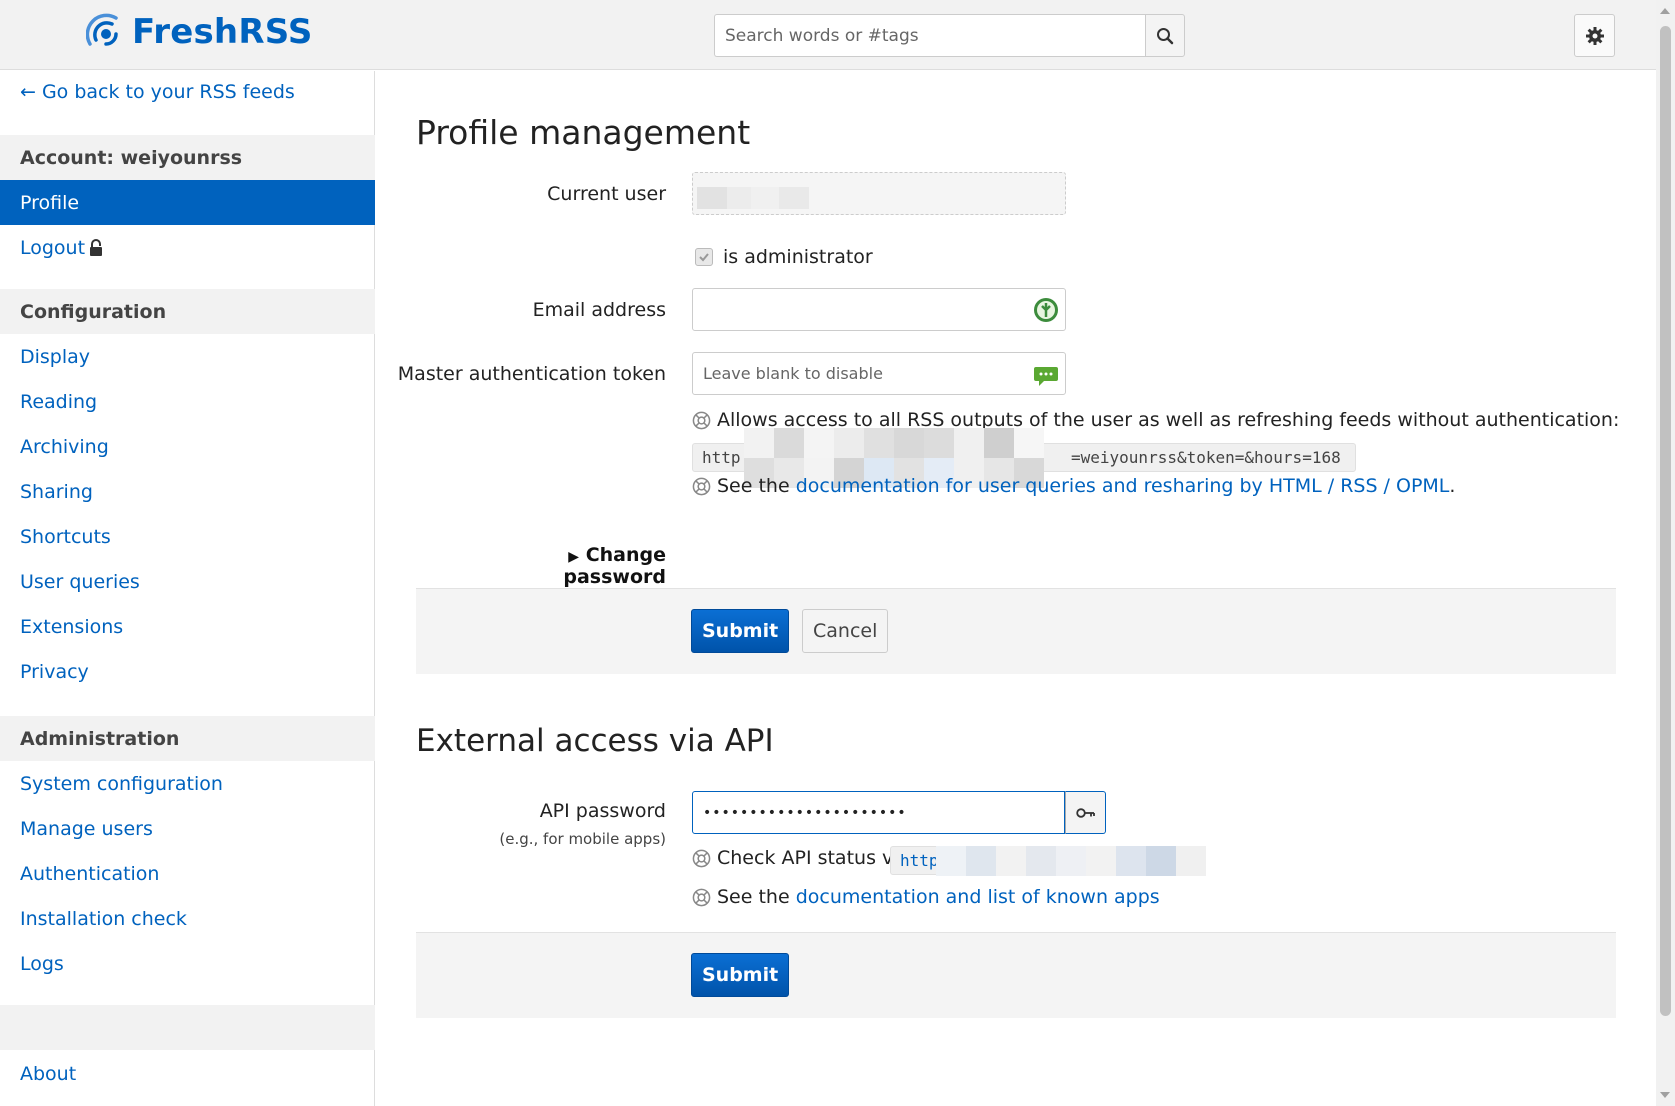 The image size is (1675, 1106). I want to click on email-field, so click(879, 309).